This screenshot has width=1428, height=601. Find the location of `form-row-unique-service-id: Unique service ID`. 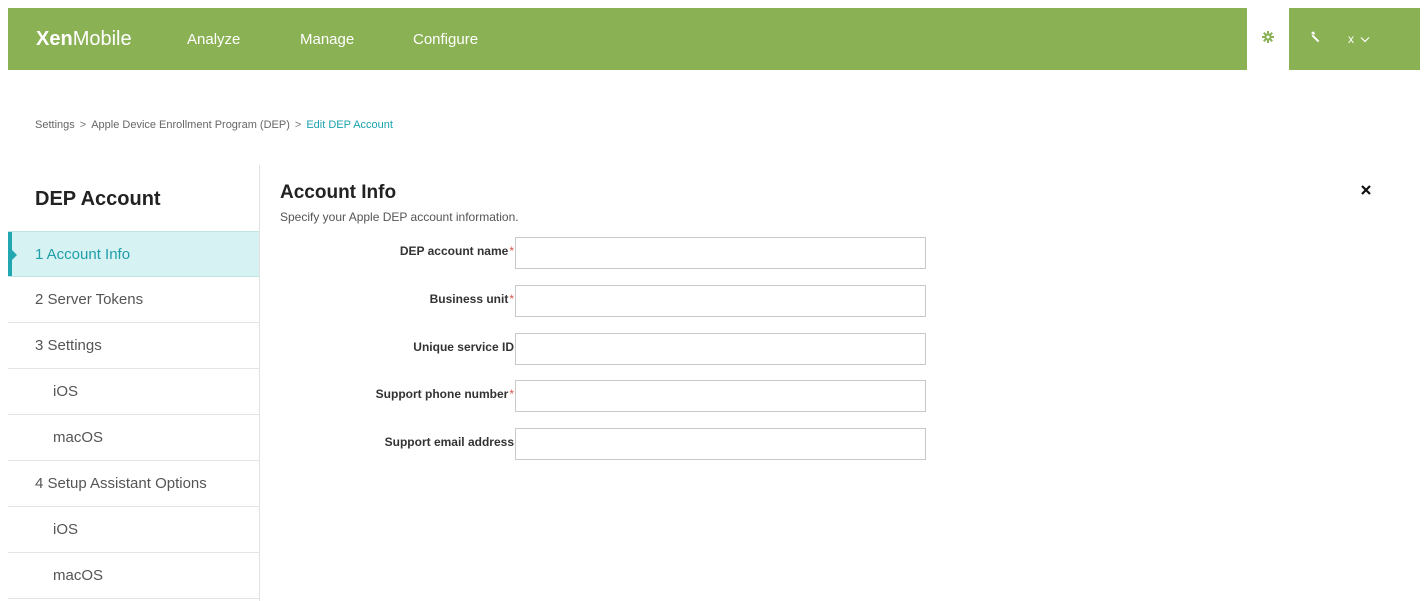

form-row-unique-service-id: Unique service ID is located at coordinates (610, 349).